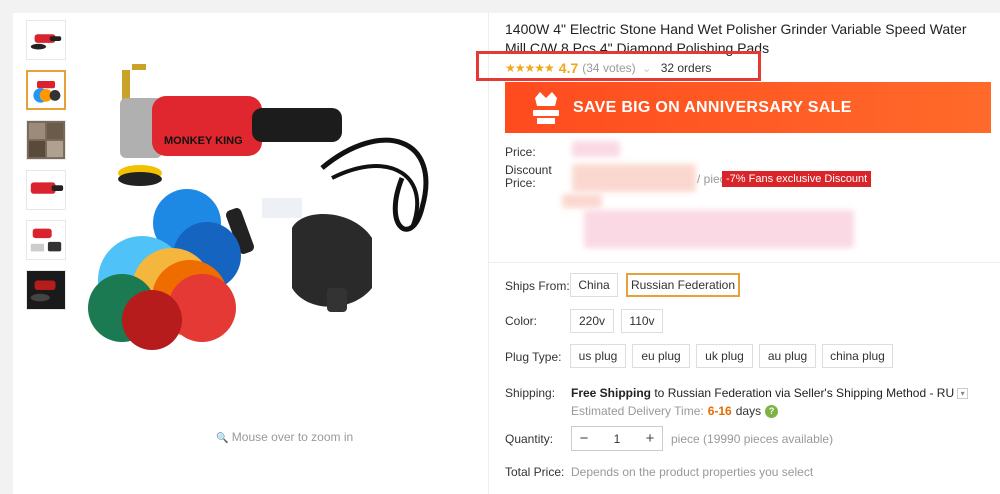 Image resolution: width=1000 pixels, height=494 pixels. Describe the element at coordinates (533, 357) in the screenshot. I see `plug-type-label: Plug Type:` at that location.